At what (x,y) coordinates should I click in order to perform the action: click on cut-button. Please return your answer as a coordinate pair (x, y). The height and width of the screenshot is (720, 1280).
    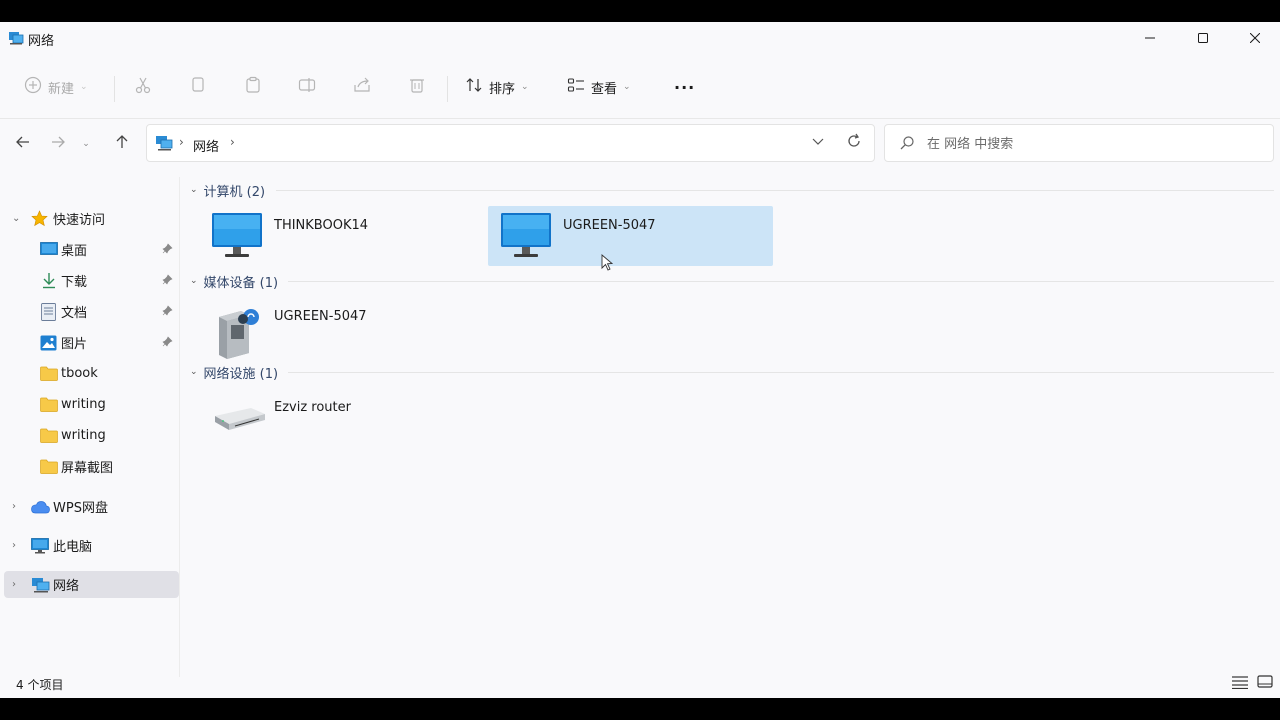
    Looking at the image, I should click on (143, 87).